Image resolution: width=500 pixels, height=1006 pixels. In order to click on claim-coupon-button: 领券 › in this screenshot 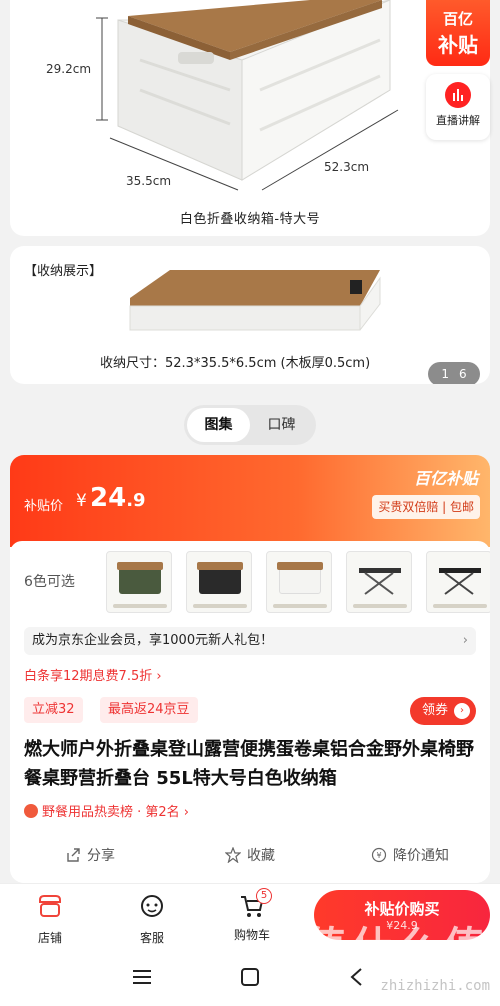, I will do `click(443, 711)`.